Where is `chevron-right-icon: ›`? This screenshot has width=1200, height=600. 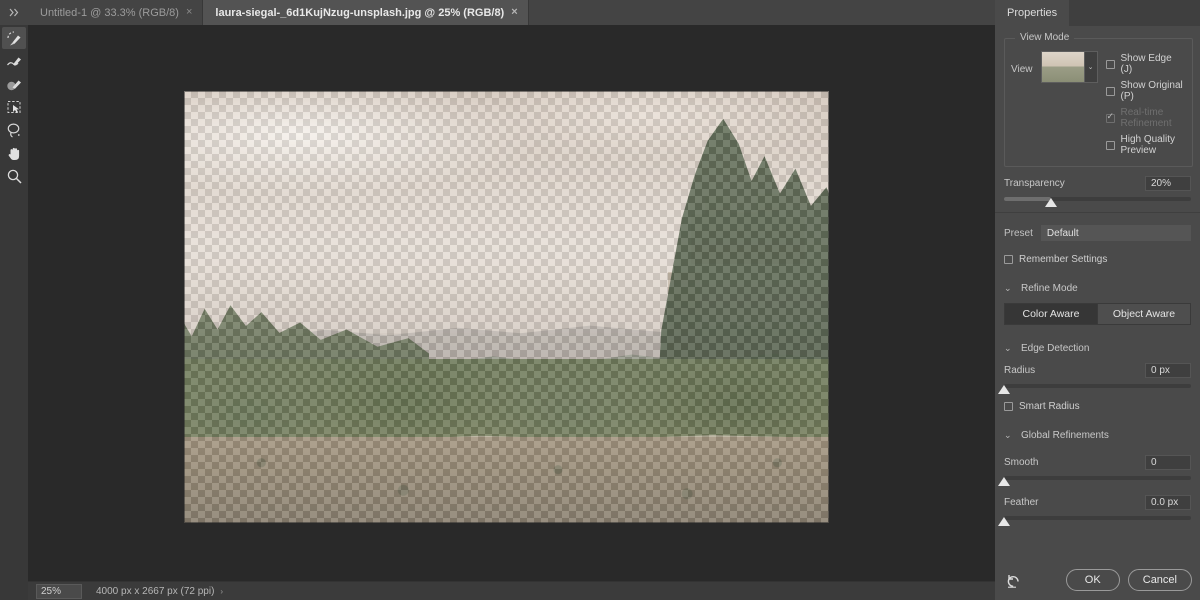
chevron-right-icon: › is located at coordinates (221, 591).